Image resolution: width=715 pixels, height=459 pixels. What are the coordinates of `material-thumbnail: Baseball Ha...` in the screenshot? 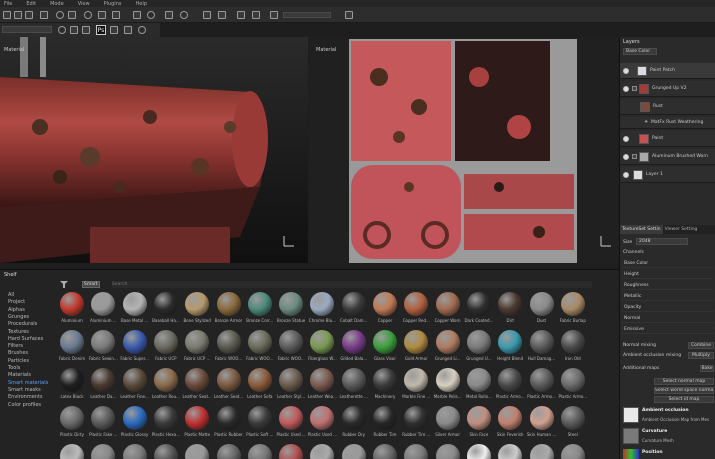 It's located at (166, 310).